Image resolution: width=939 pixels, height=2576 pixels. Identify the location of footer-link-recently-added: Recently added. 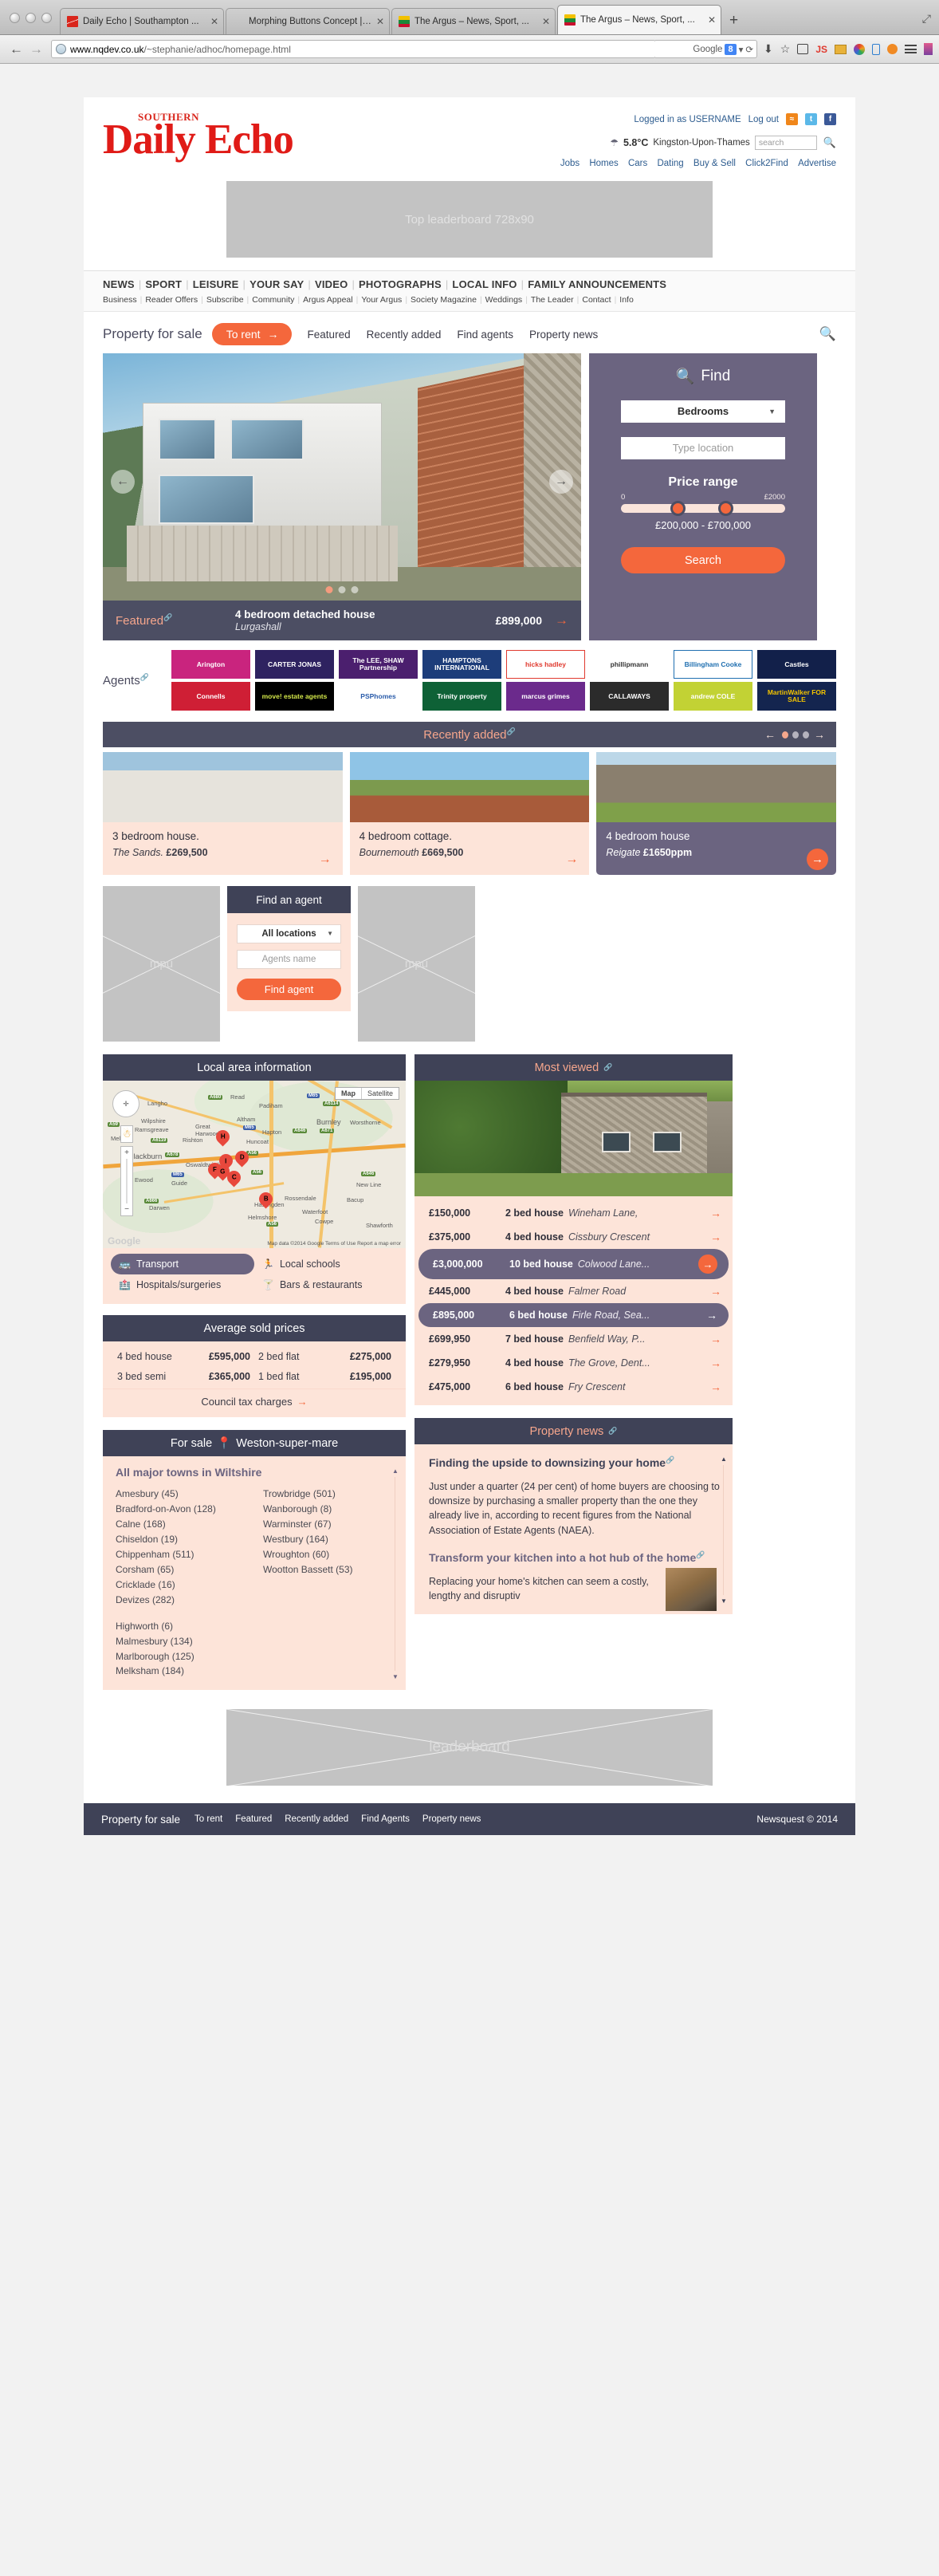
(316, 1819).